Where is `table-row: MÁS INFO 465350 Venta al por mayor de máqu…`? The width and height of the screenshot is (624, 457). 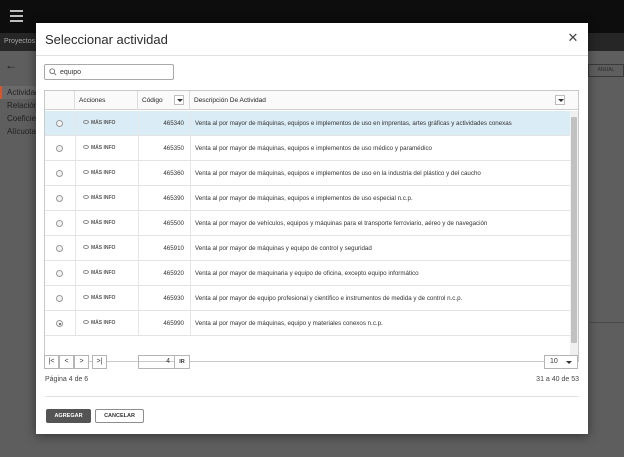
table-row: MÁS INFO 465350 Venta al por mayor de máqu… is located at coordinates (307, 148).